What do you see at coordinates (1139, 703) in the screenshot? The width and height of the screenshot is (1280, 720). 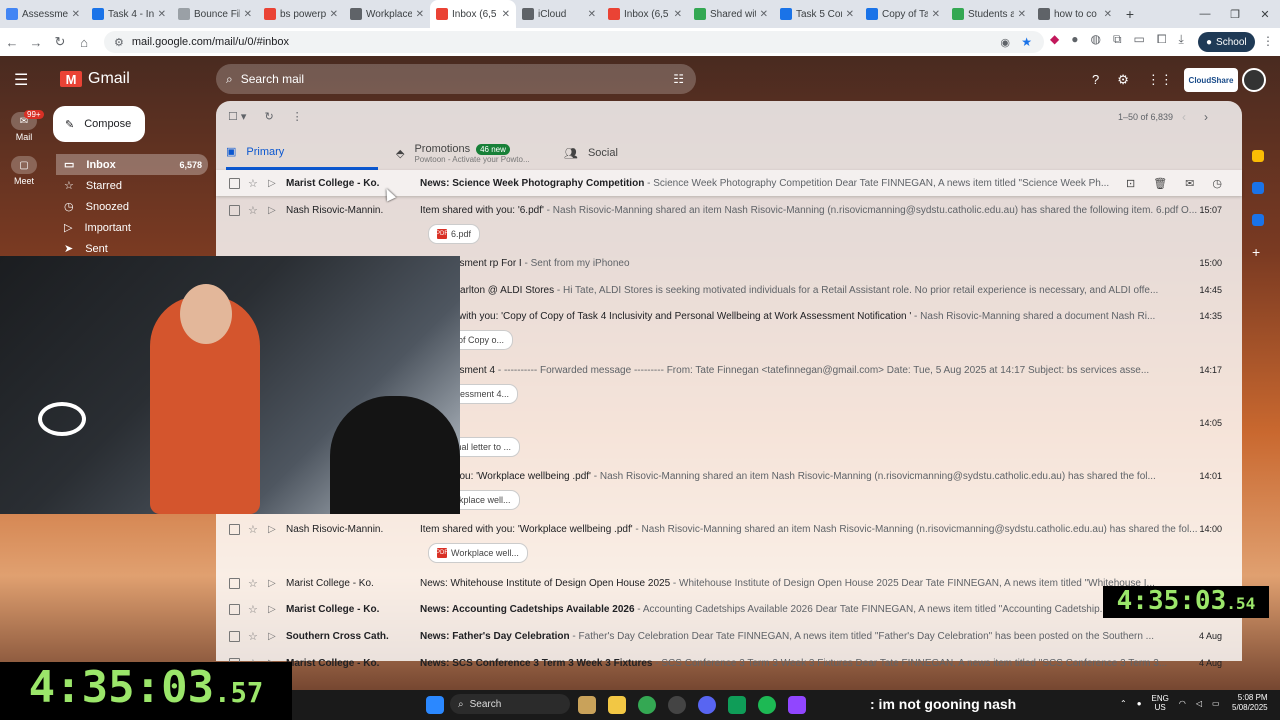 I see `mic-icon: ●` at bounding box center [1139, 703].